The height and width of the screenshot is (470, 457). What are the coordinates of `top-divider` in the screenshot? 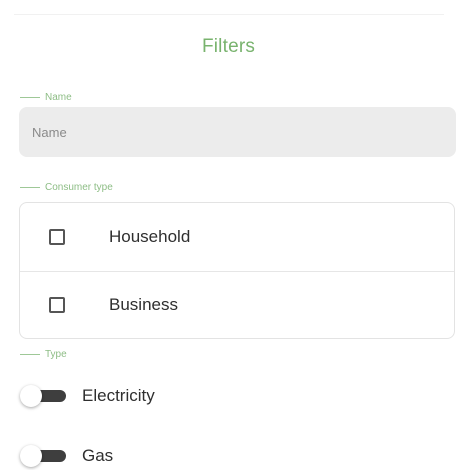 It's located at (229, 14).